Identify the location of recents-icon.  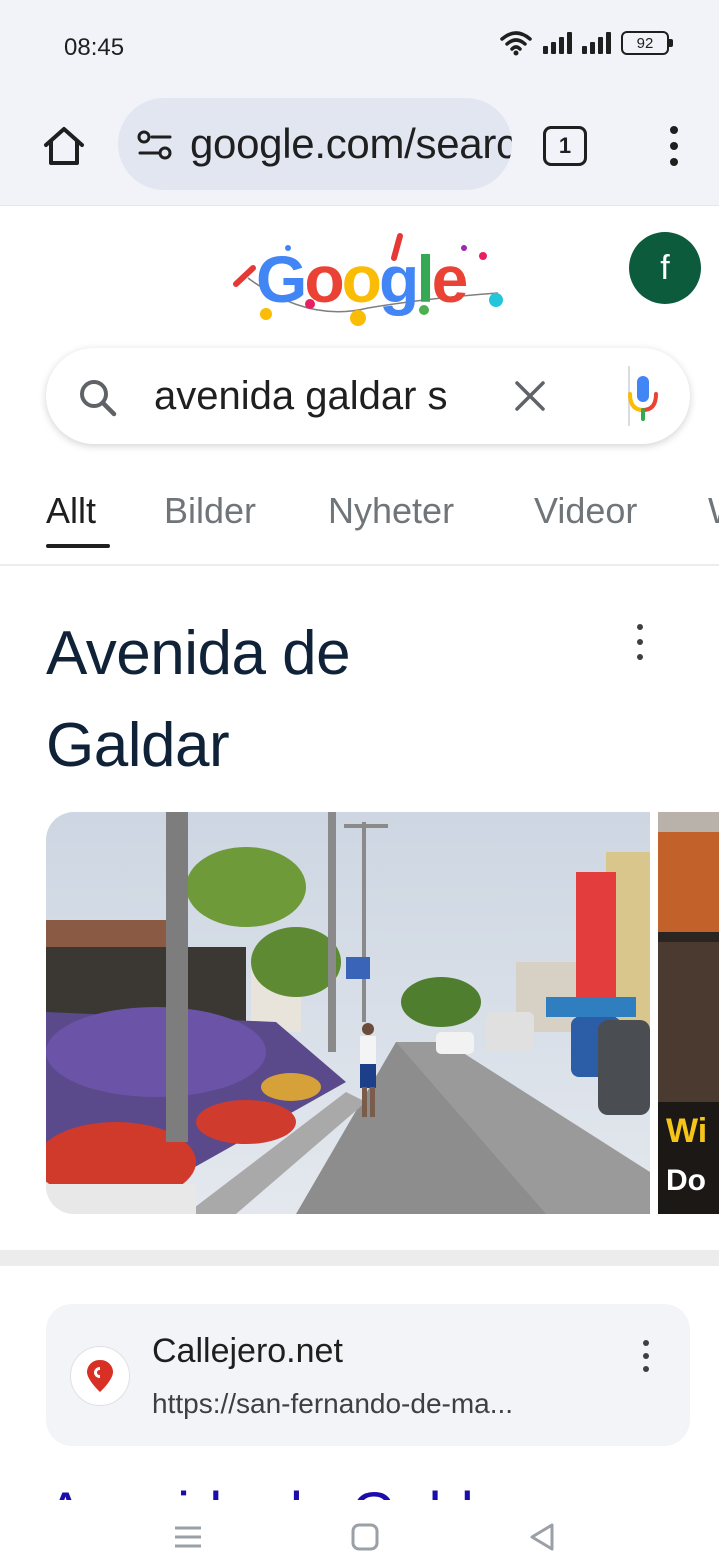
(188, 1537).